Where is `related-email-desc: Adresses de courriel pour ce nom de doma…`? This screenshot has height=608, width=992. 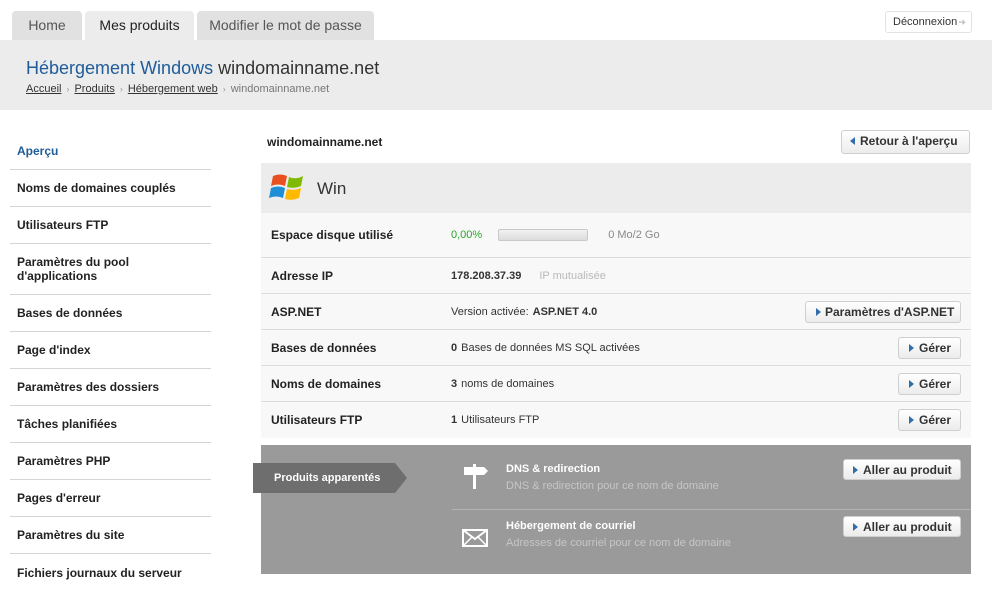 related-email-desc: Adresses de courriel pour ce nom de doma… is located at coordinates (619, 543).